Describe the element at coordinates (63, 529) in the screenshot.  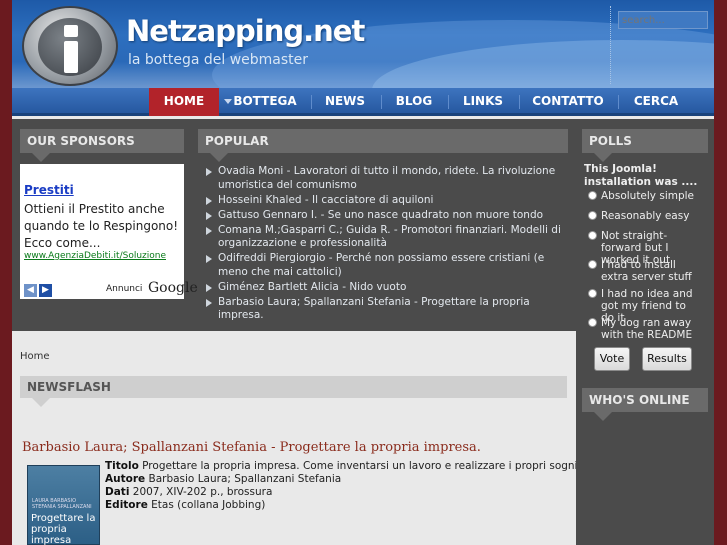
I see `cover-title: Progettare la propria impresa` at that location.